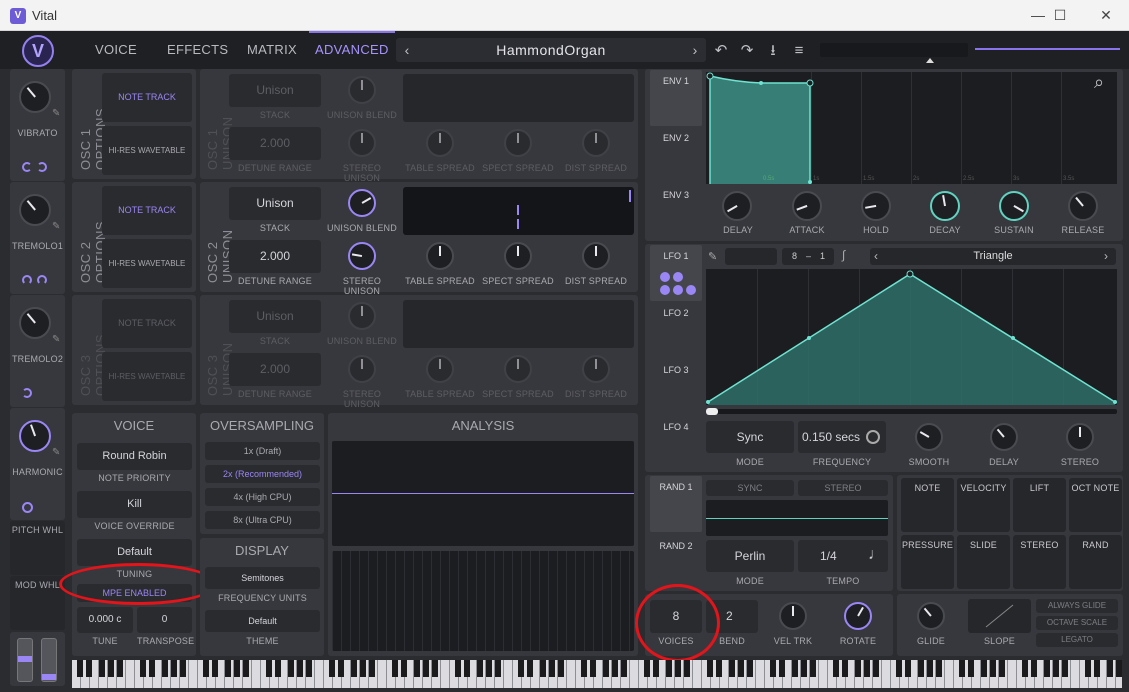 This screenshot has width=1129, height=692. Describe the element at coordinates (876, 555) in the screenshot. I see `note-icon: ♩` at that location.